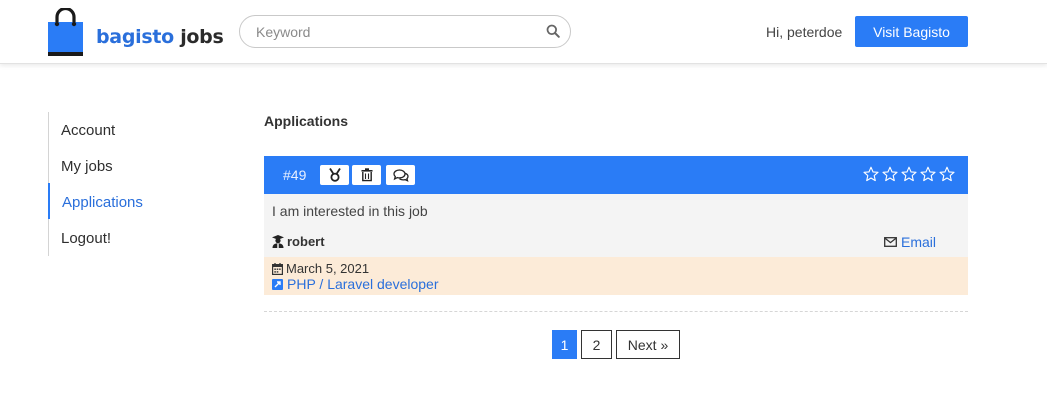  Describe the element at coordinates (202, 37) in the screenshot. I see `logo-suffix: jobs` at that location.